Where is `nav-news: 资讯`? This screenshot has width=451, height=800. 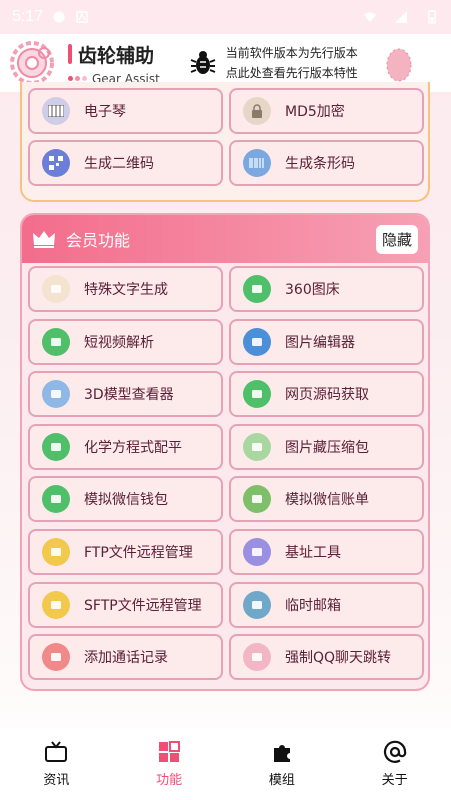 nav-news: 资讯 is located at coordinates (56, 764).